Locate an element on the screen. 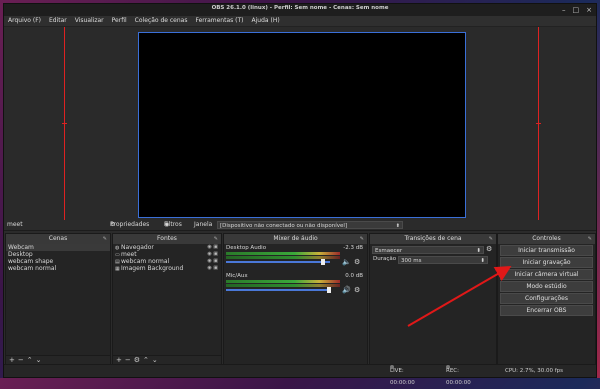 This screenshot has height=389, width=600. source-item: ▭meet ◉ ▣ is located at coordinates (167, 254).